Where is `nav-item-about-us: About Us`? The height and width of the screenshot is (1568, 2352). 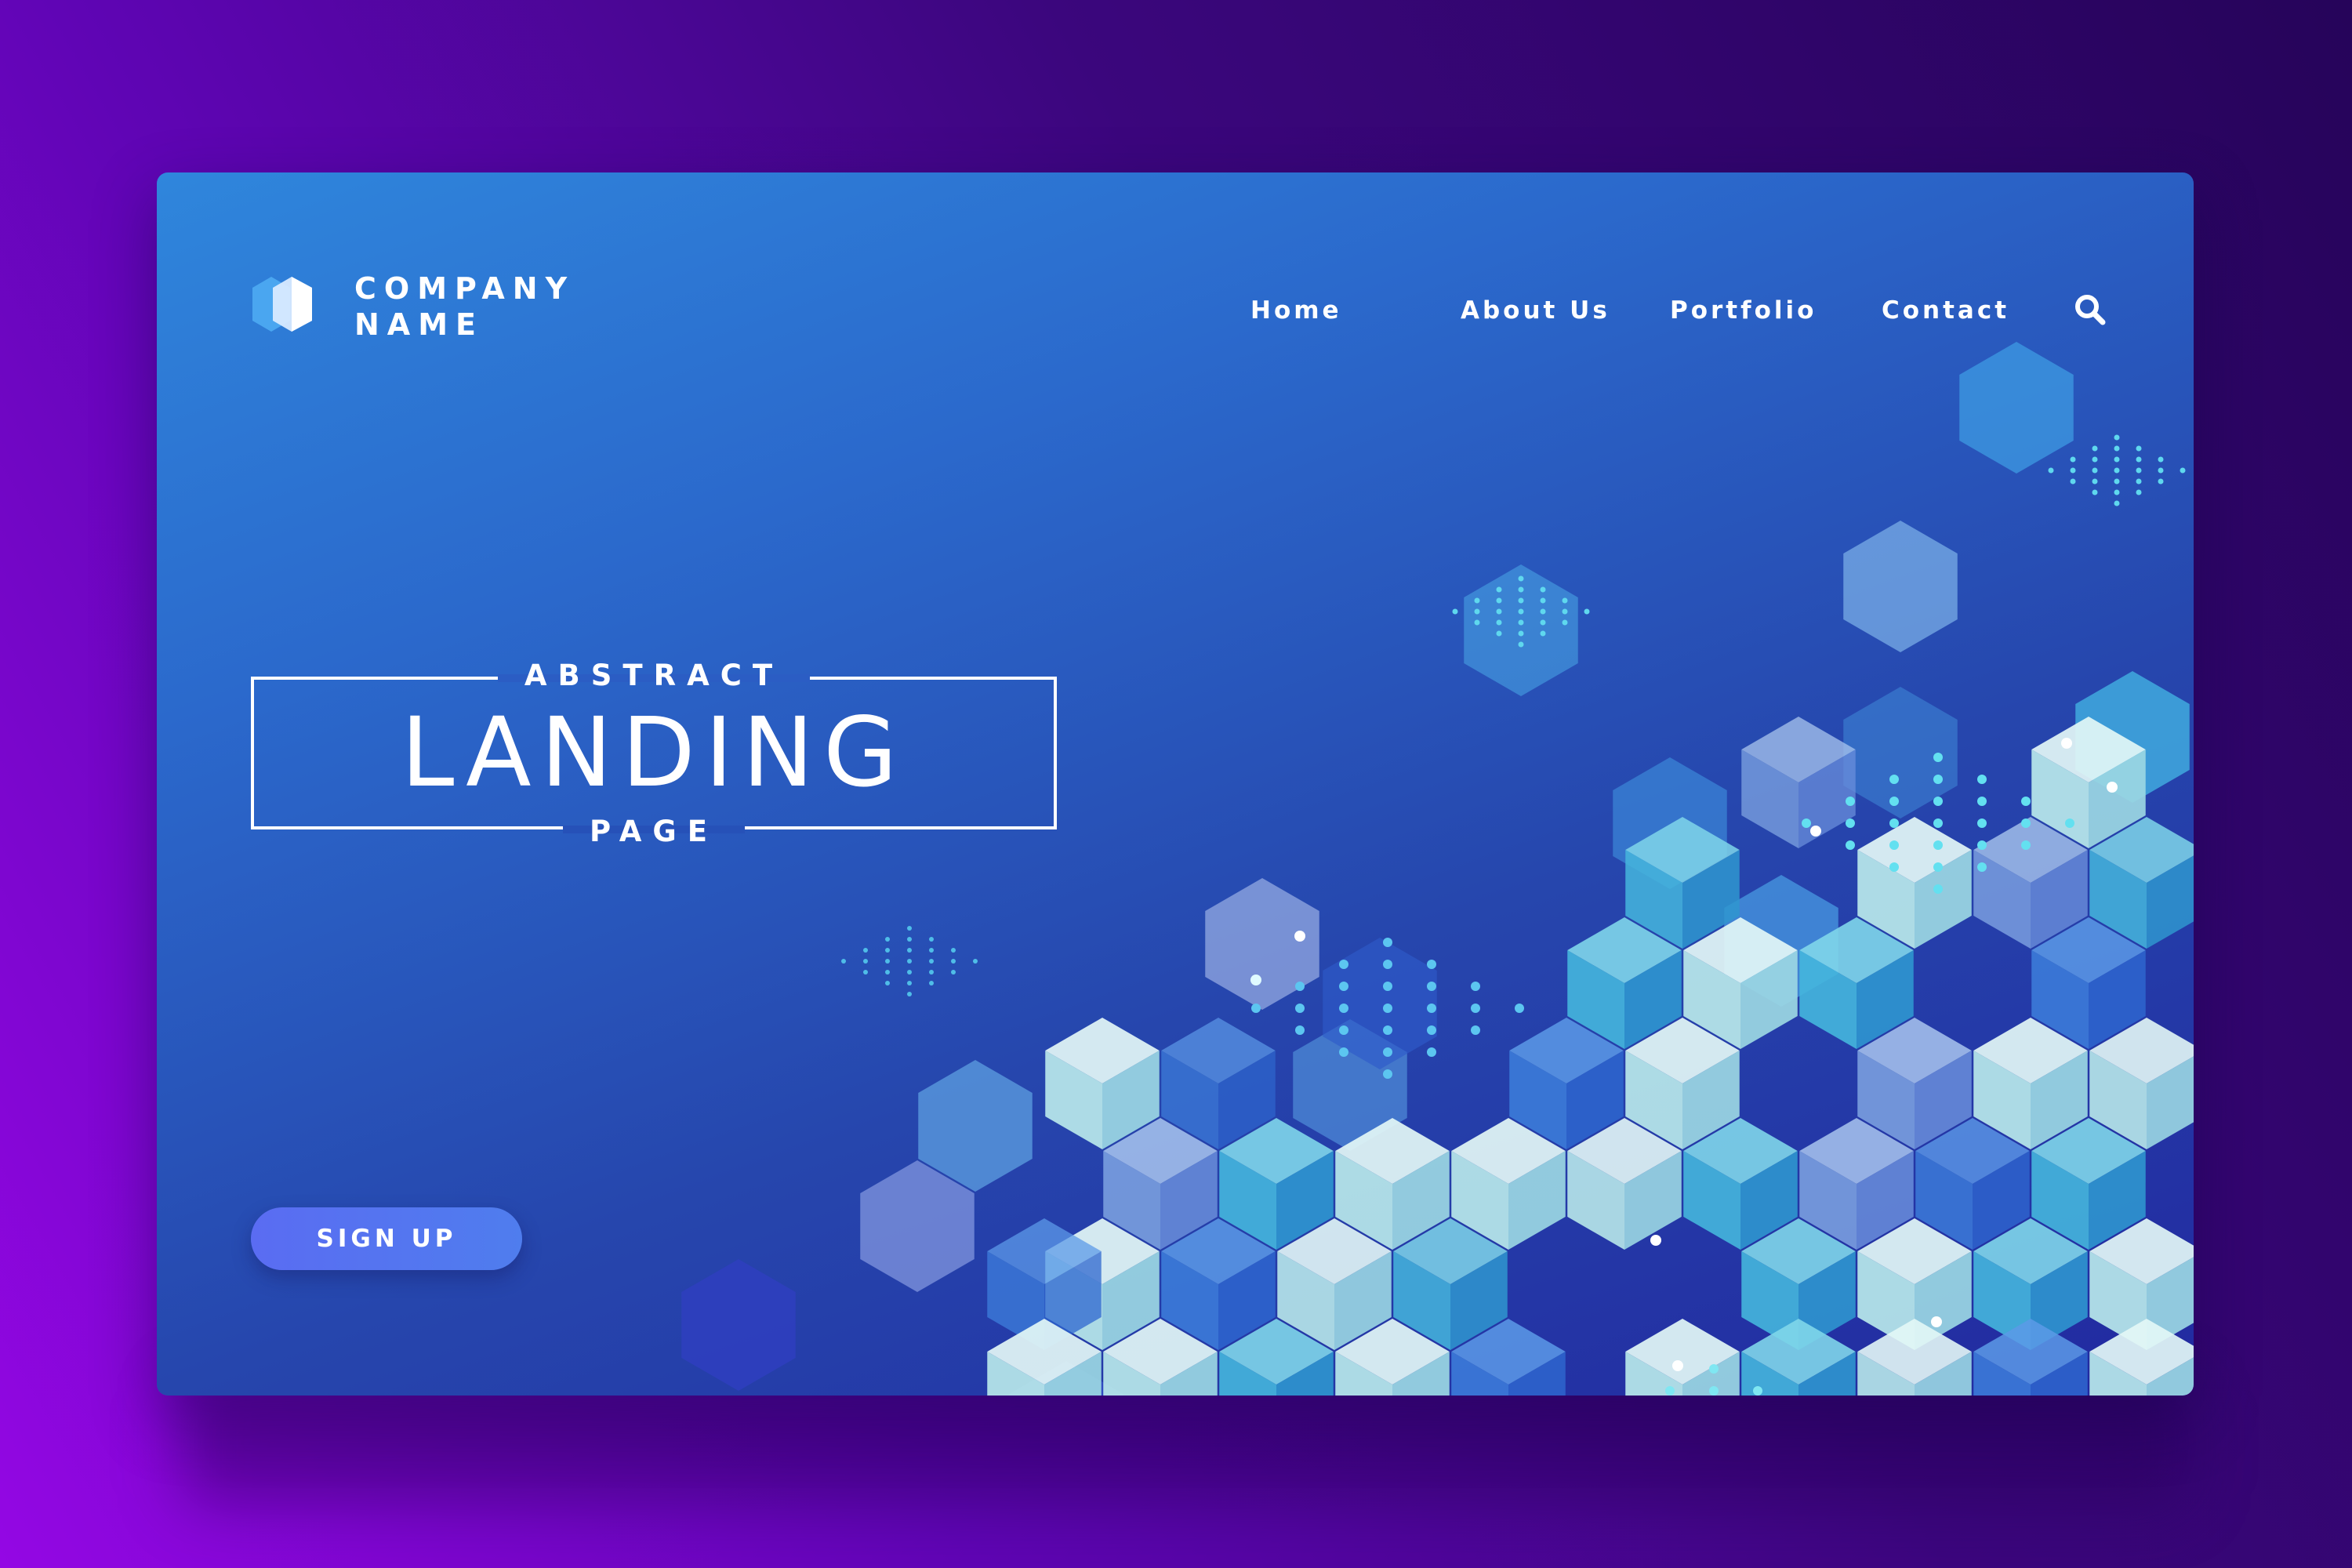
nav-item-about-us: About Us is located at coordinates (1535, 310).